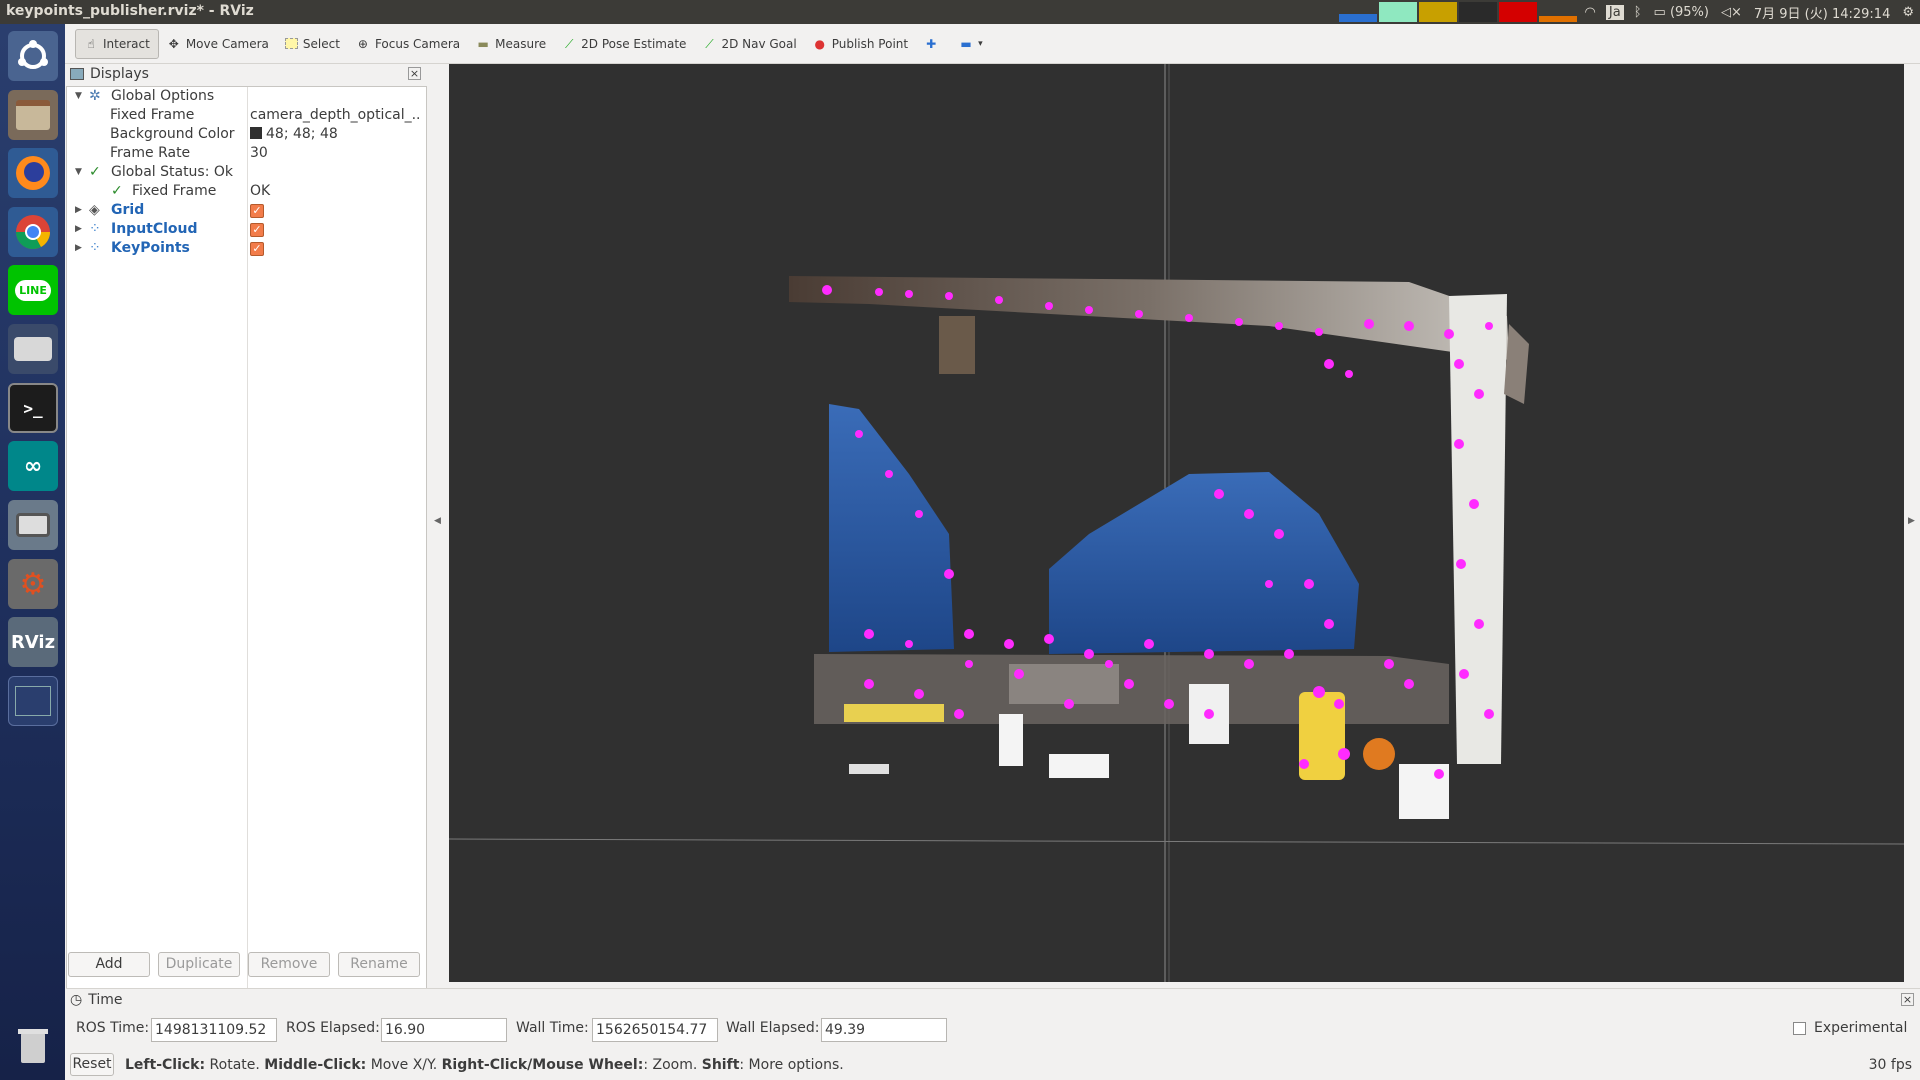 The height and width of the screenshot is (1080, 1920). Describe the element at coordinates (333, 1028) in the screenshot. I see `ros-elapsed-label: ROS Elapsed:` at that location.